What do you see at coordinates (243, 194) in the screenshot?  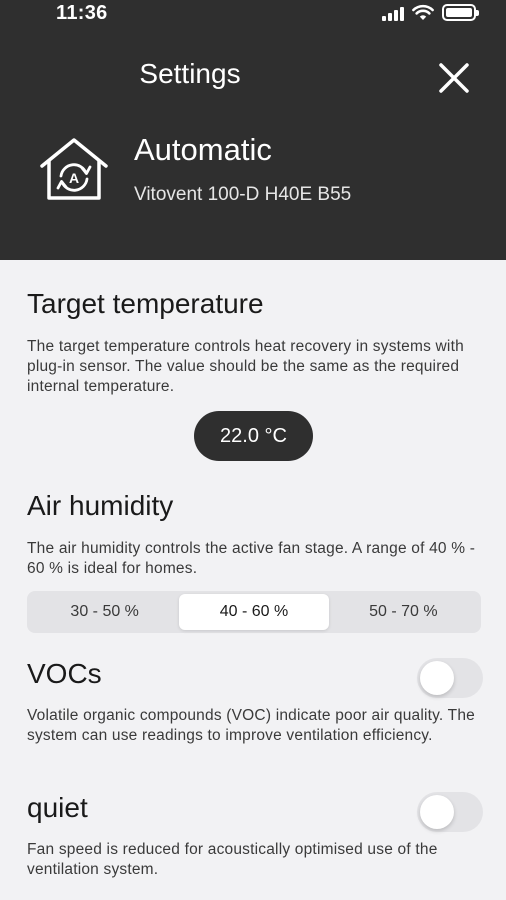 I see `device-name: Vitovent 100-D H40E B55` at bounding box center [243, 194].